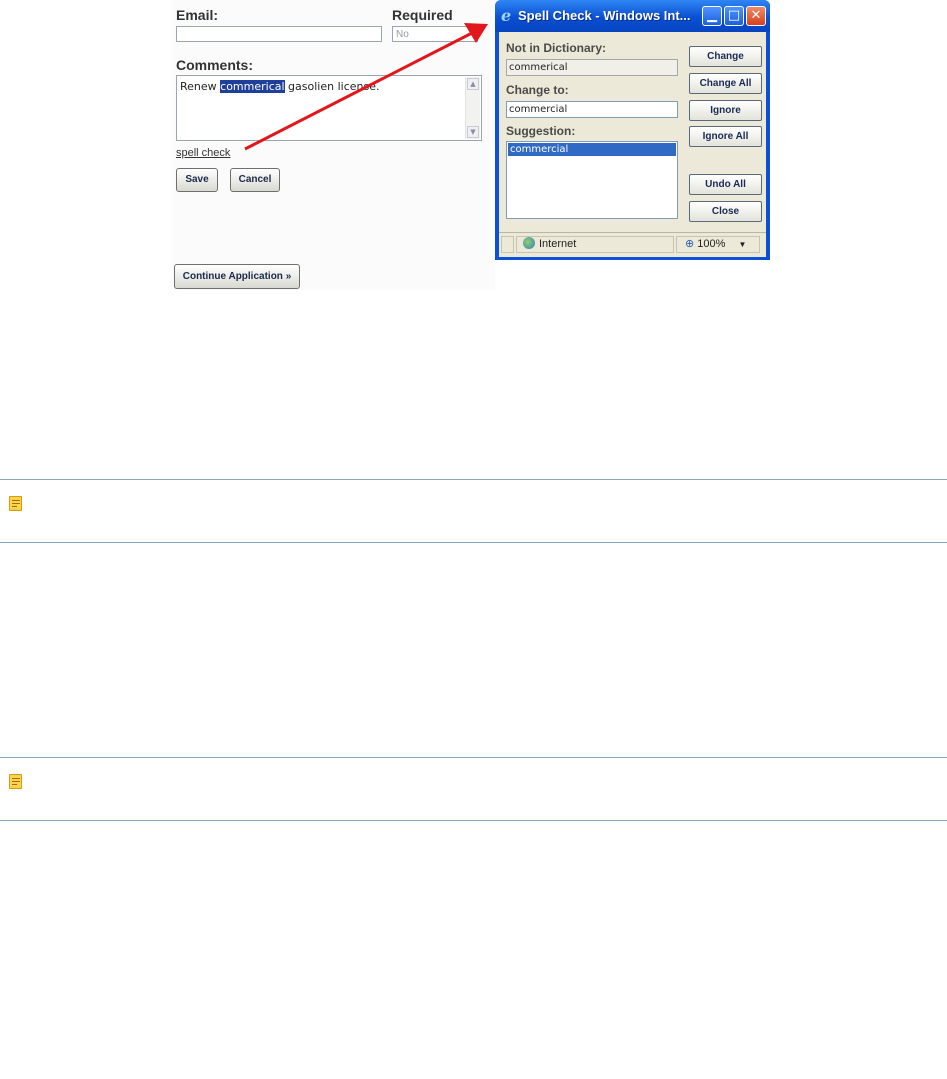 Image resolution: width=947 pixels, height=1079 pixels. I want to click on arrow-head, so click(476, 33).